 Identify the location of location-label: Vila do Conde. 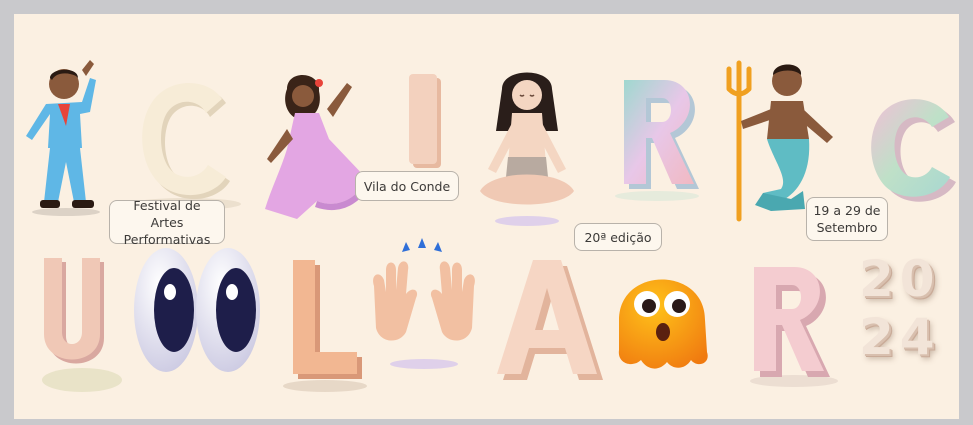
(407, 186).